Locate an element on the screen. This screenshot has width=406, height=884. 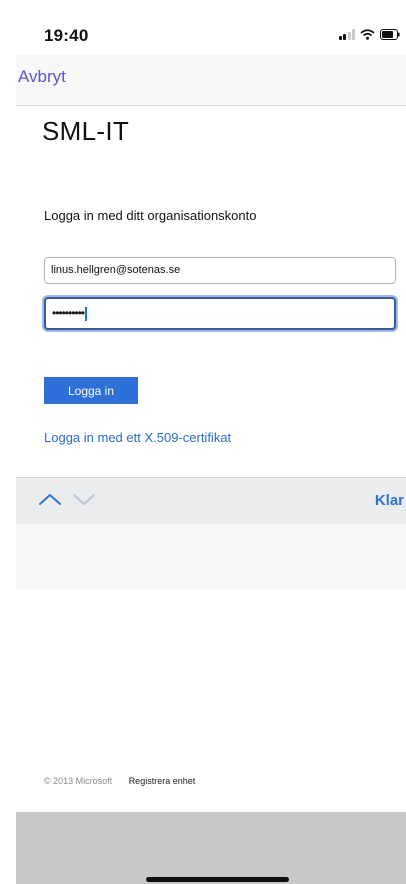
password-masked-value: •••••••••• is located at coordinates (68, 313).